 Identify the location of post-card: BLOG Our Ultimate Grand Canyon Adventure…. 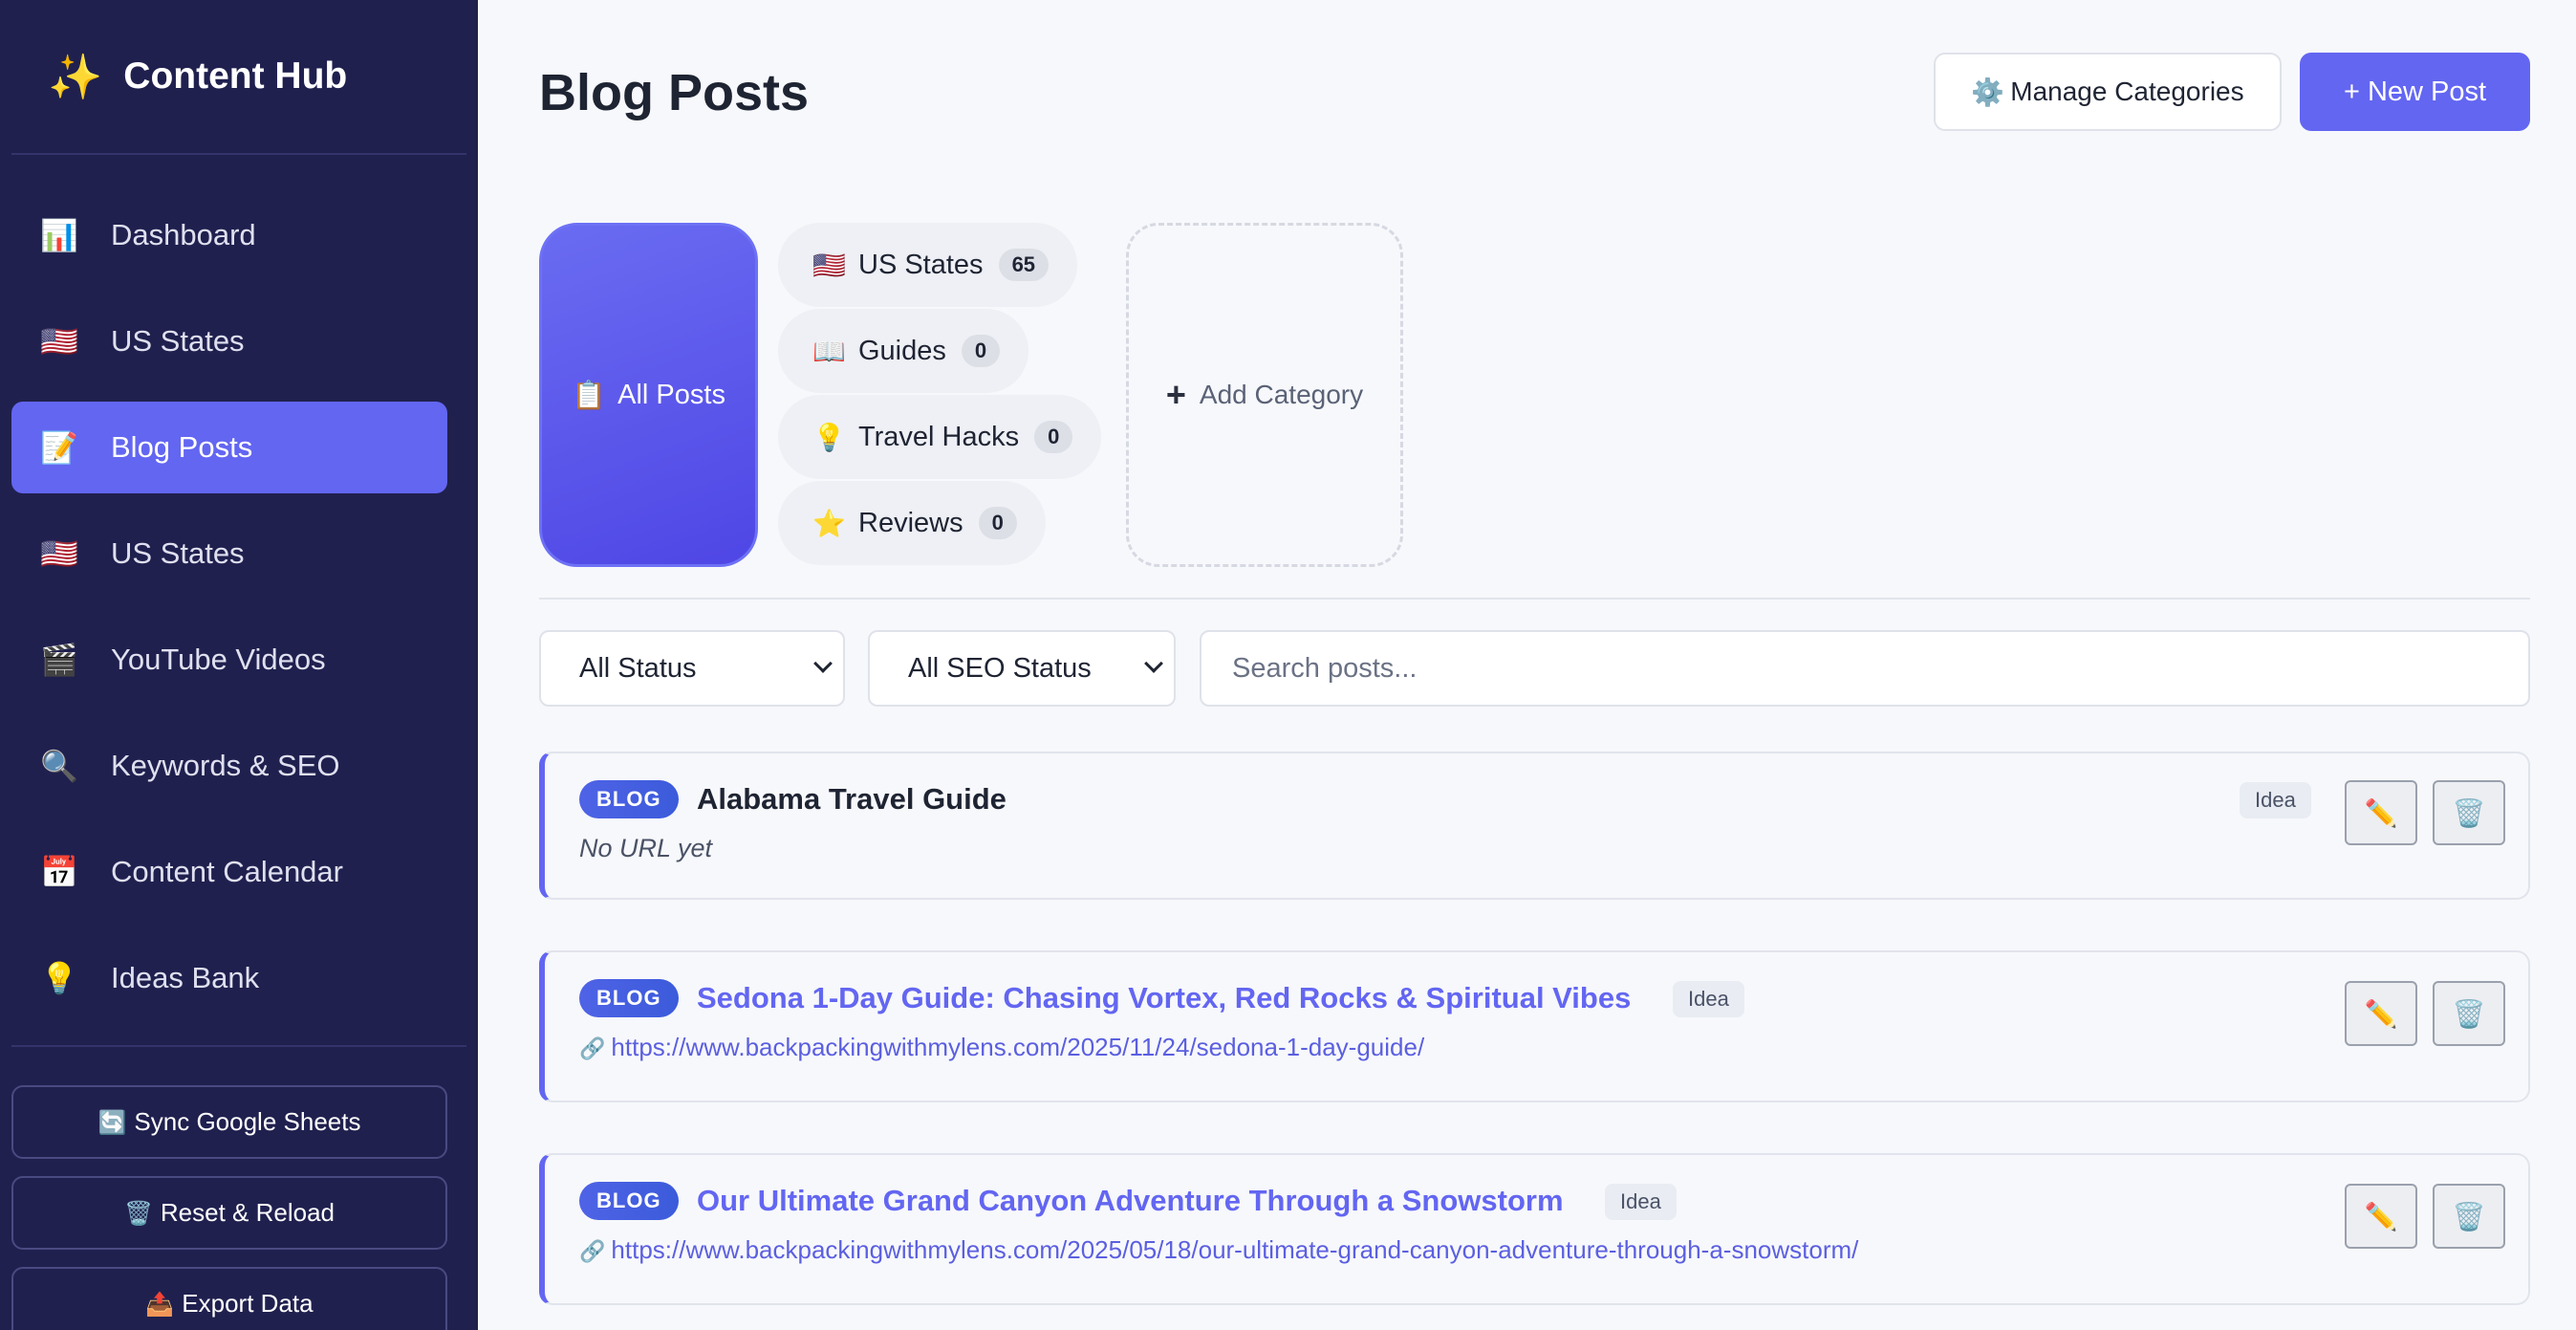
(1535, 1229).